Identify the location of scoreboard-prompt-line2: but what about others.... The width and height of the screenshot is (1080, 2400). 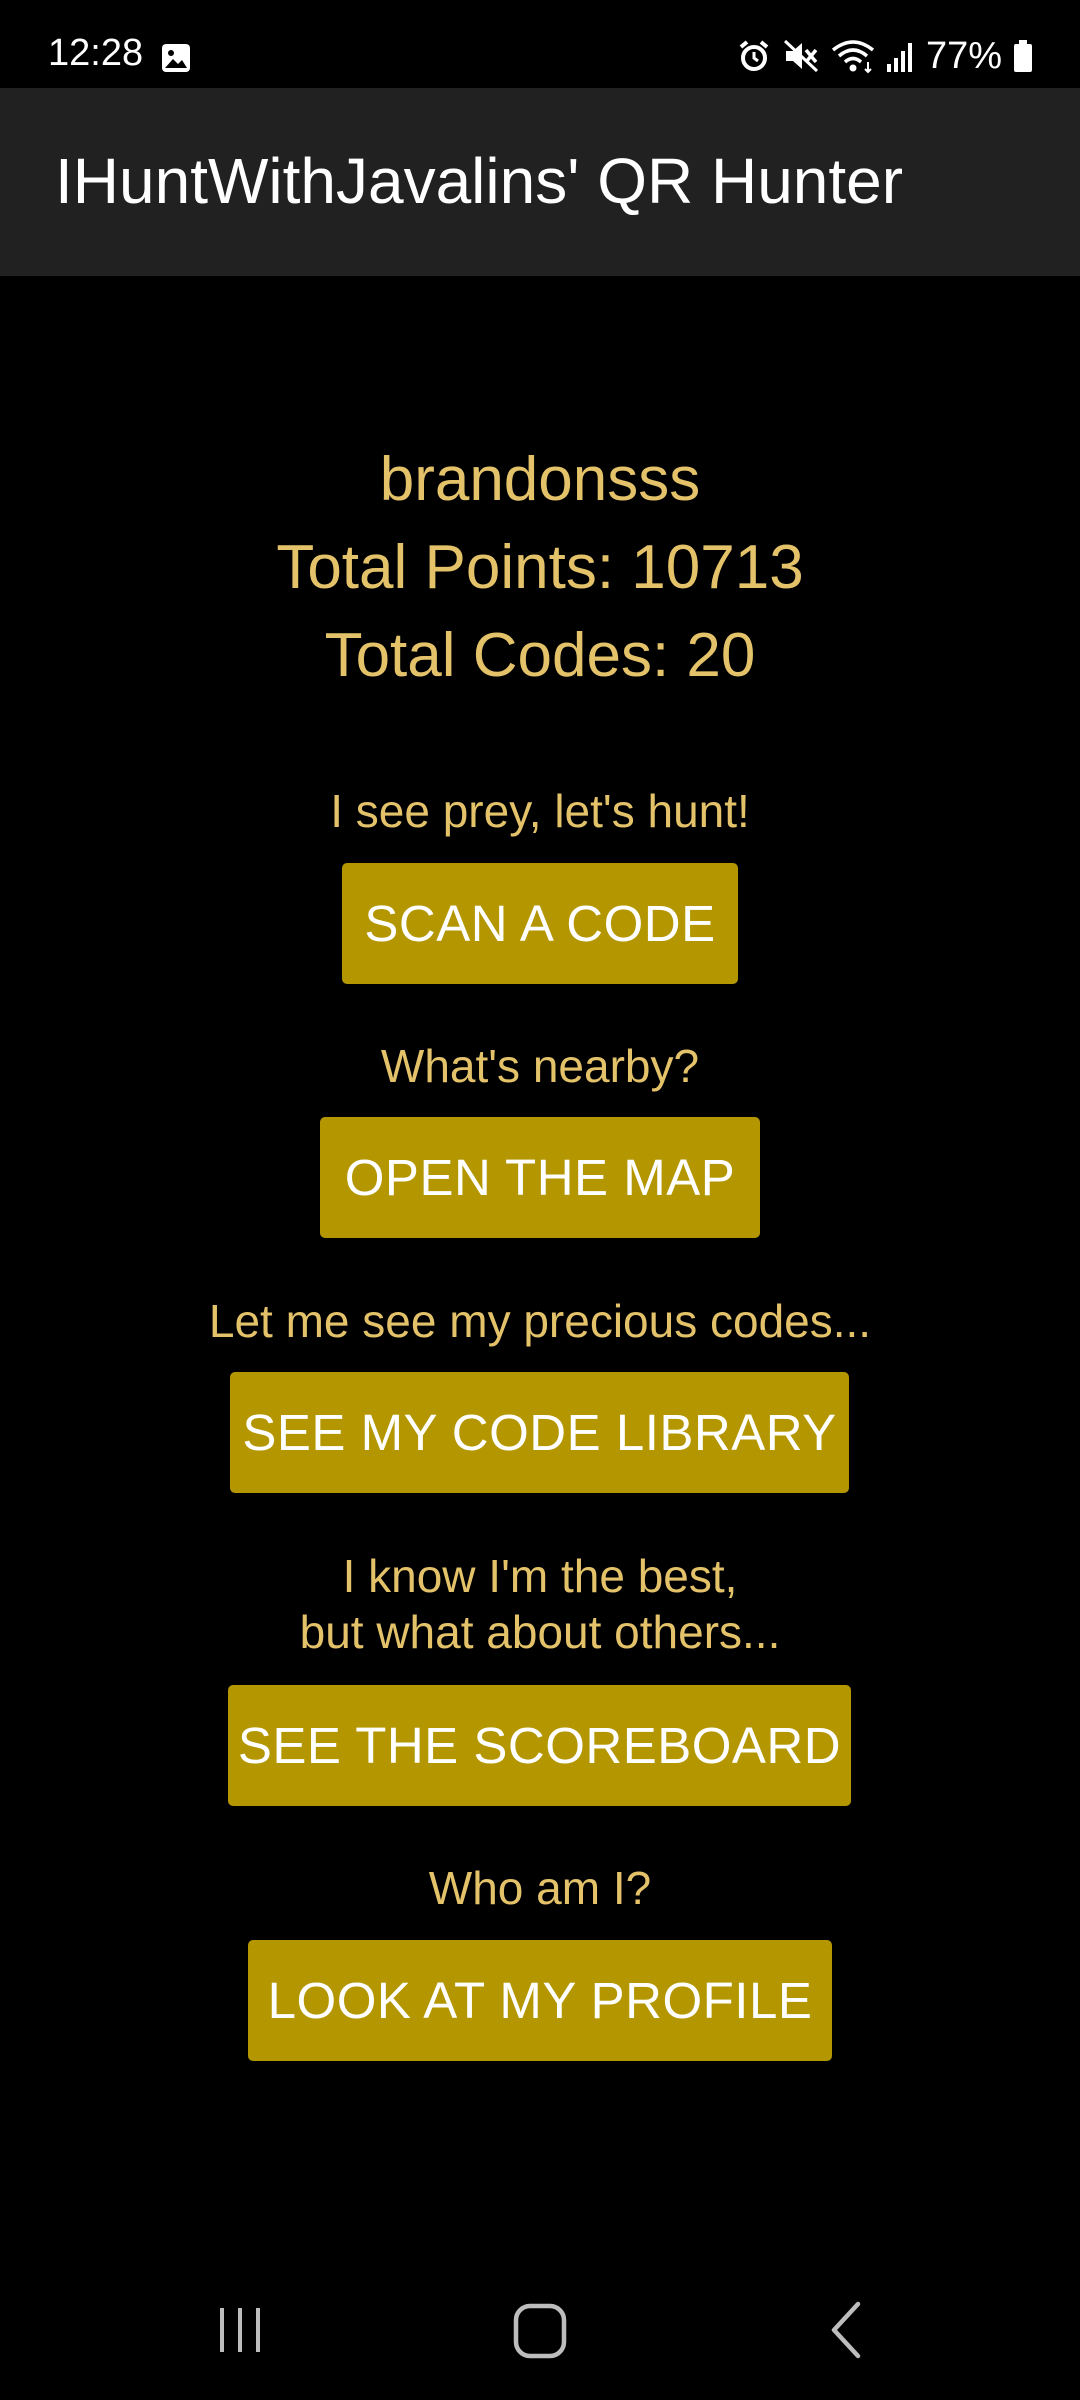
(540, 1632).